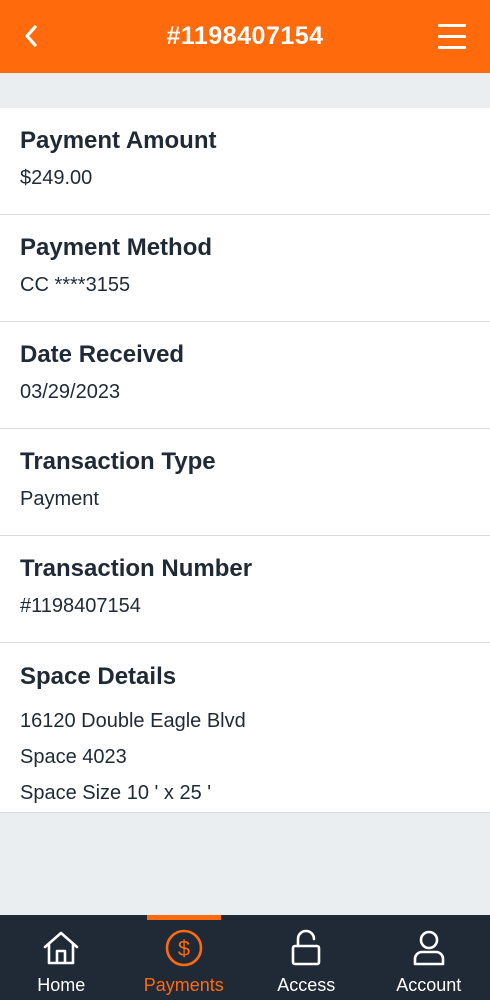  Describe the element at coordinates (102, 354) in the screenshot. I see `date-received-label: Date Received` at that location.